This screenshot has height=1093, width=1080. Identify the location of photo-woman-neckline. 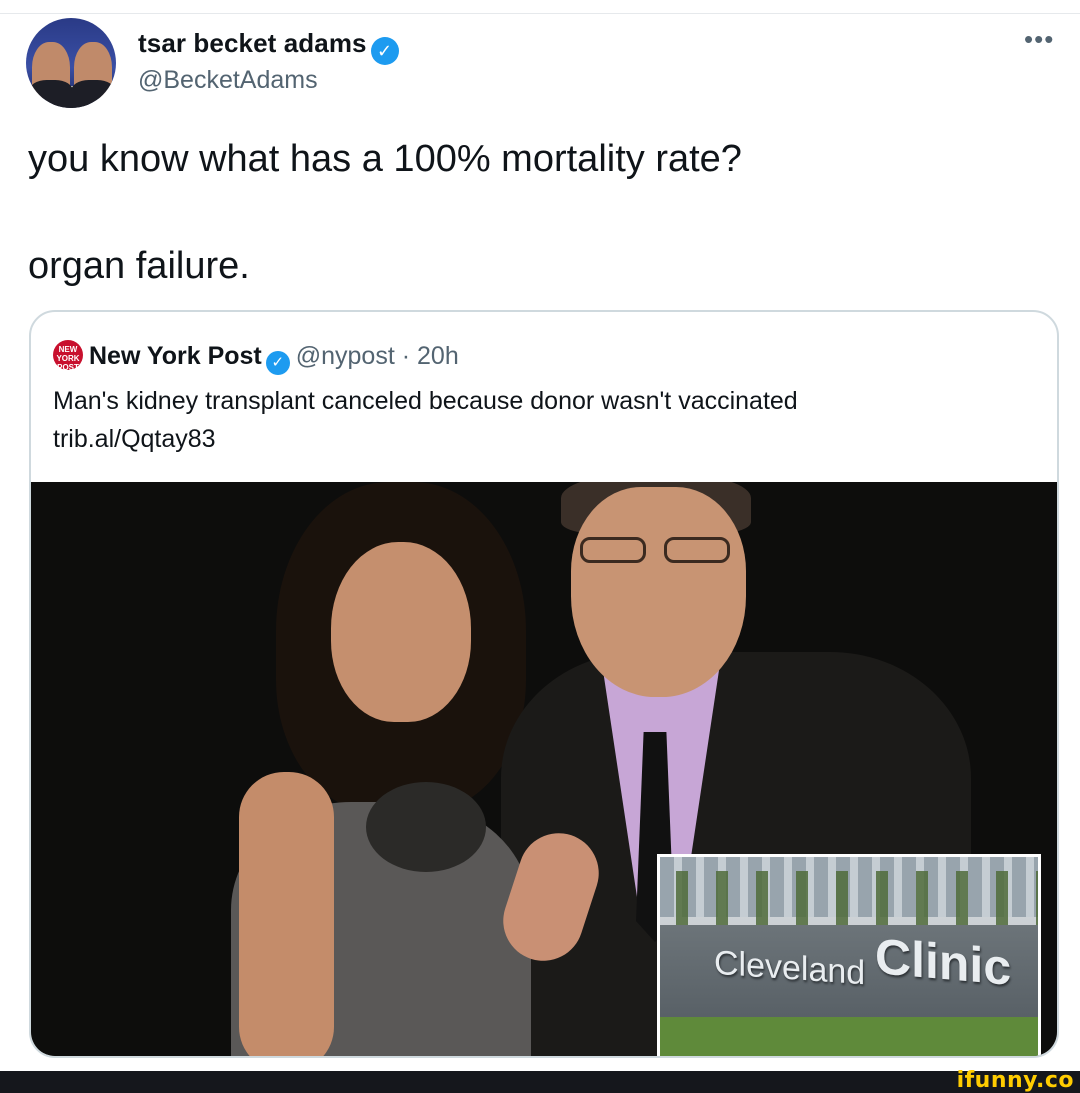
(426, 827).